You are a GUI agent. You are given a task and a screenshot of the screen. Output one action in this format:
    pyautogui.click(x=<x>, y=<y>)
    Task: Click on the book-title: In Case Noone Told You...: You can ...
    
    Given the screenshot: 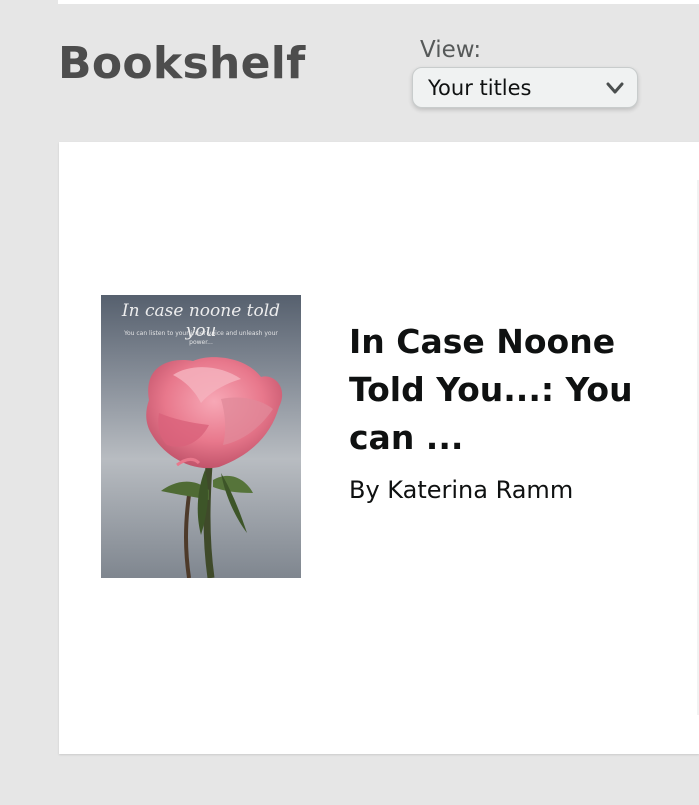 What is the action you would take?
    pyautogui.click(x=499, y=390)
    